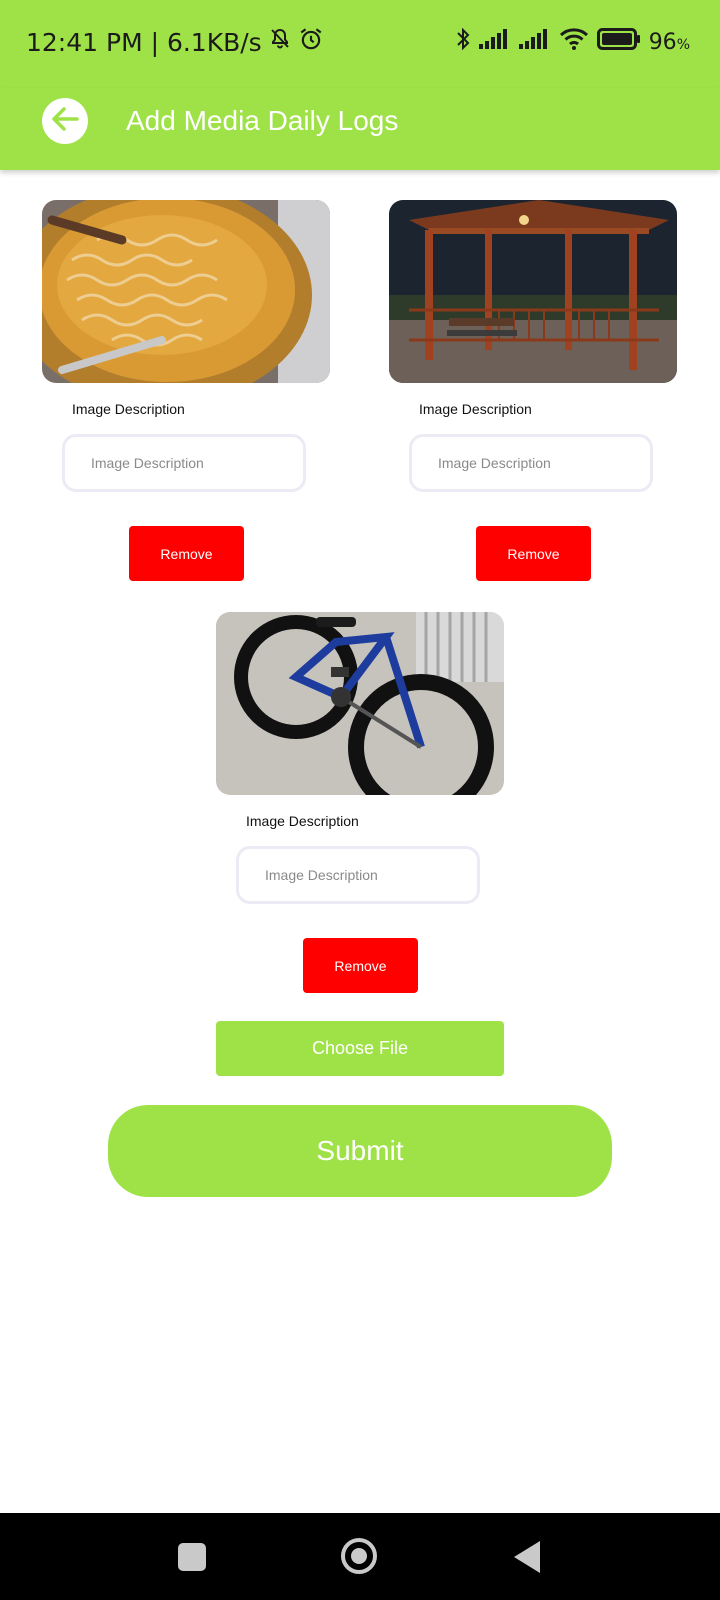 Image resolution: width=720 pixels, height=1600 pixels. Describe the element at coordinates (311, 42) in the screenshot. I see `alarm-clock-icon` at that location.